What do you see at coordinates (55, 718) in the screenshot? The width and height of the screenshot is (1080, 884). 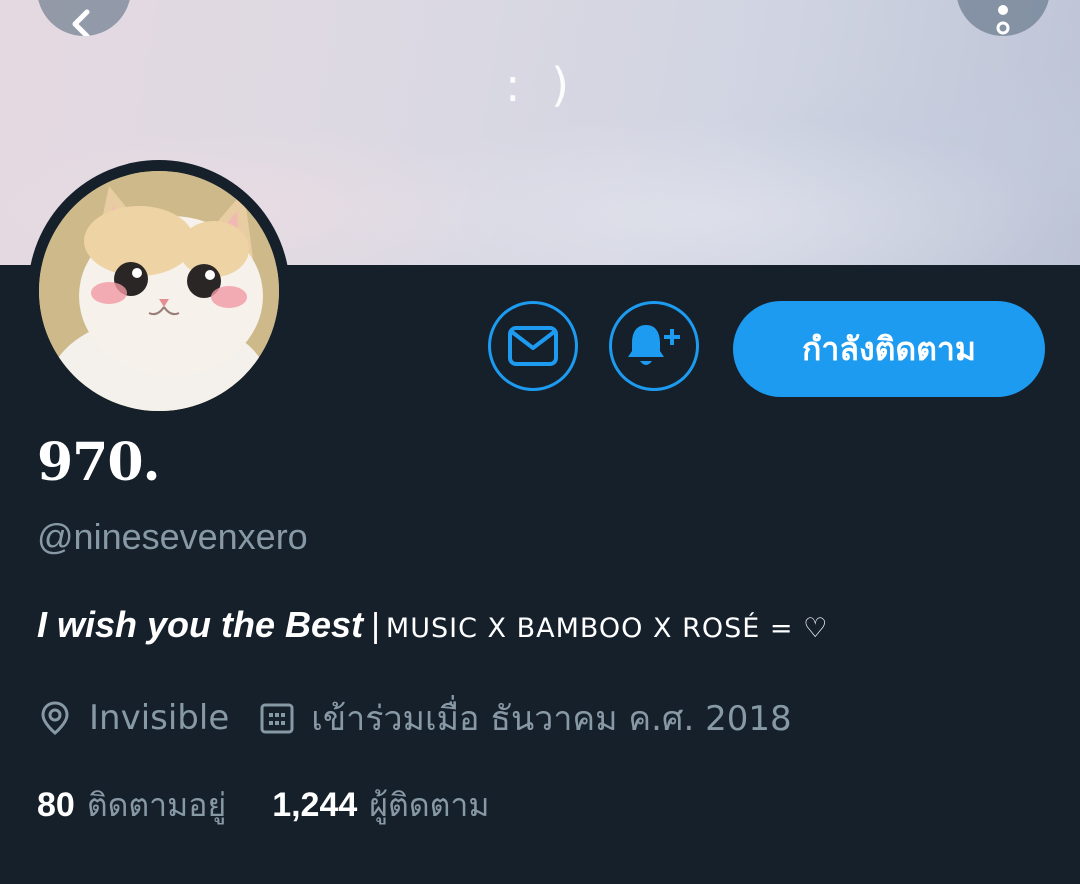 I see `location-pin-icon` at bounding box center [55, 718].